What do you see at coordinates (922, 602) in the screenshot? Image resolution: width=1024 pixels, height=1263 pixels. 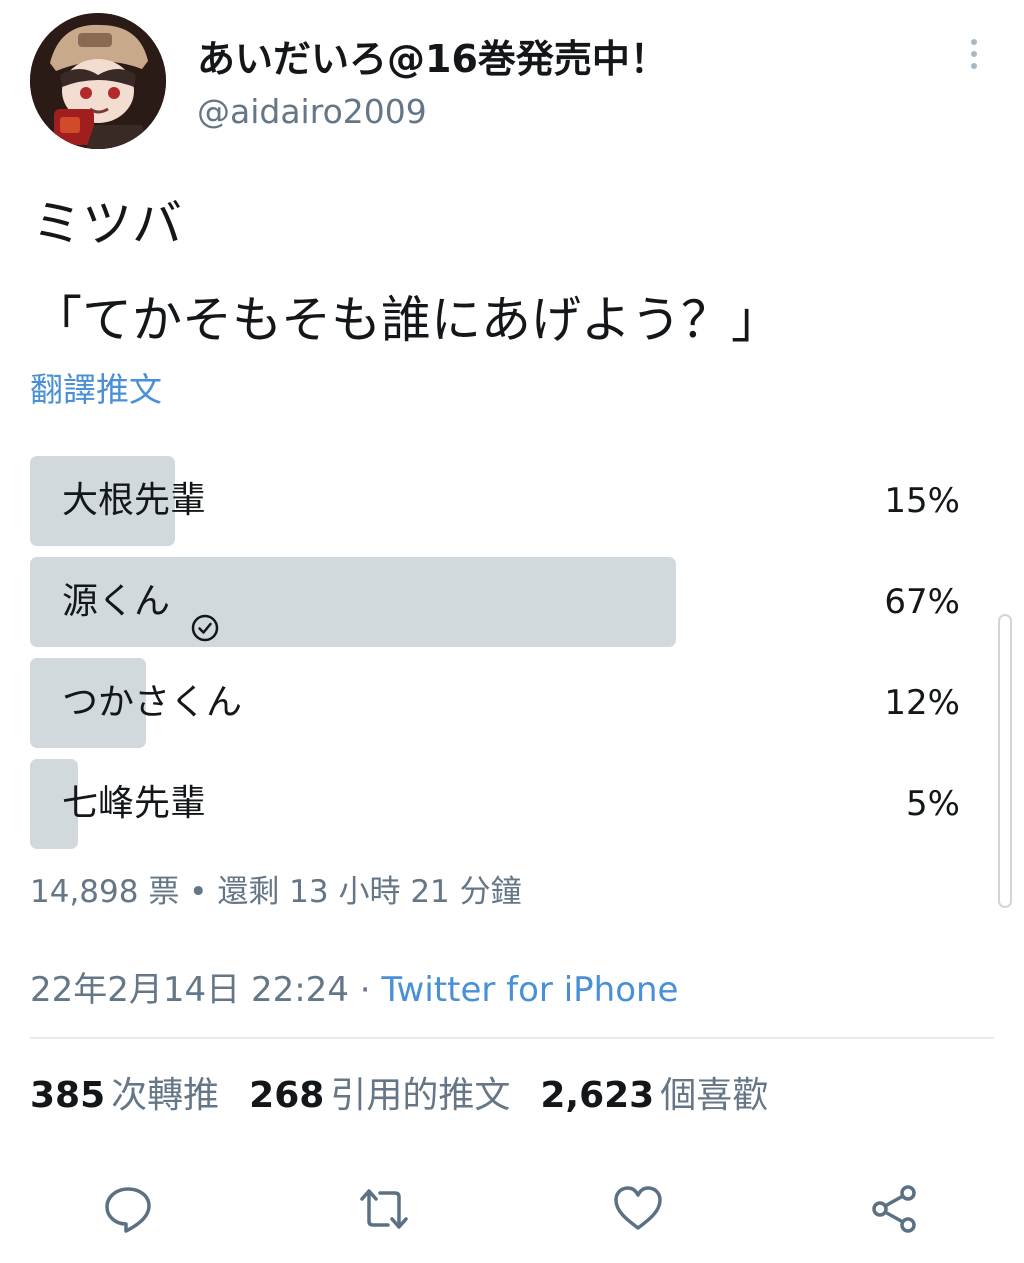 I see `poll-option-percent: 67%` at bounding box center [922, 602].